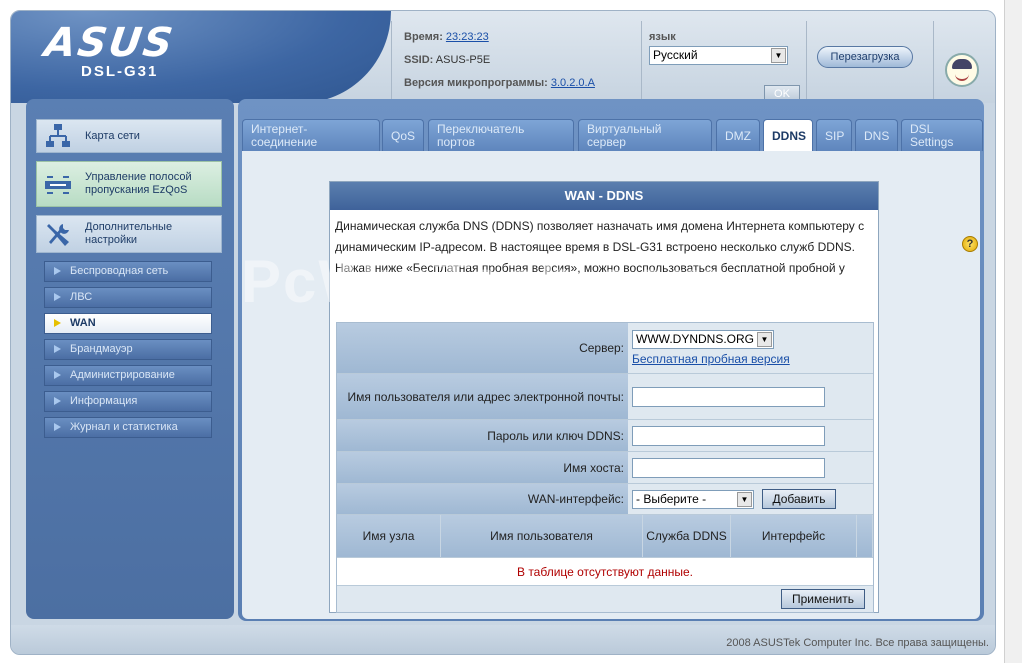 The image size is (1022, 663). I want to click on tab-internet-connection: Интернет-соединение, so click(311, 135).